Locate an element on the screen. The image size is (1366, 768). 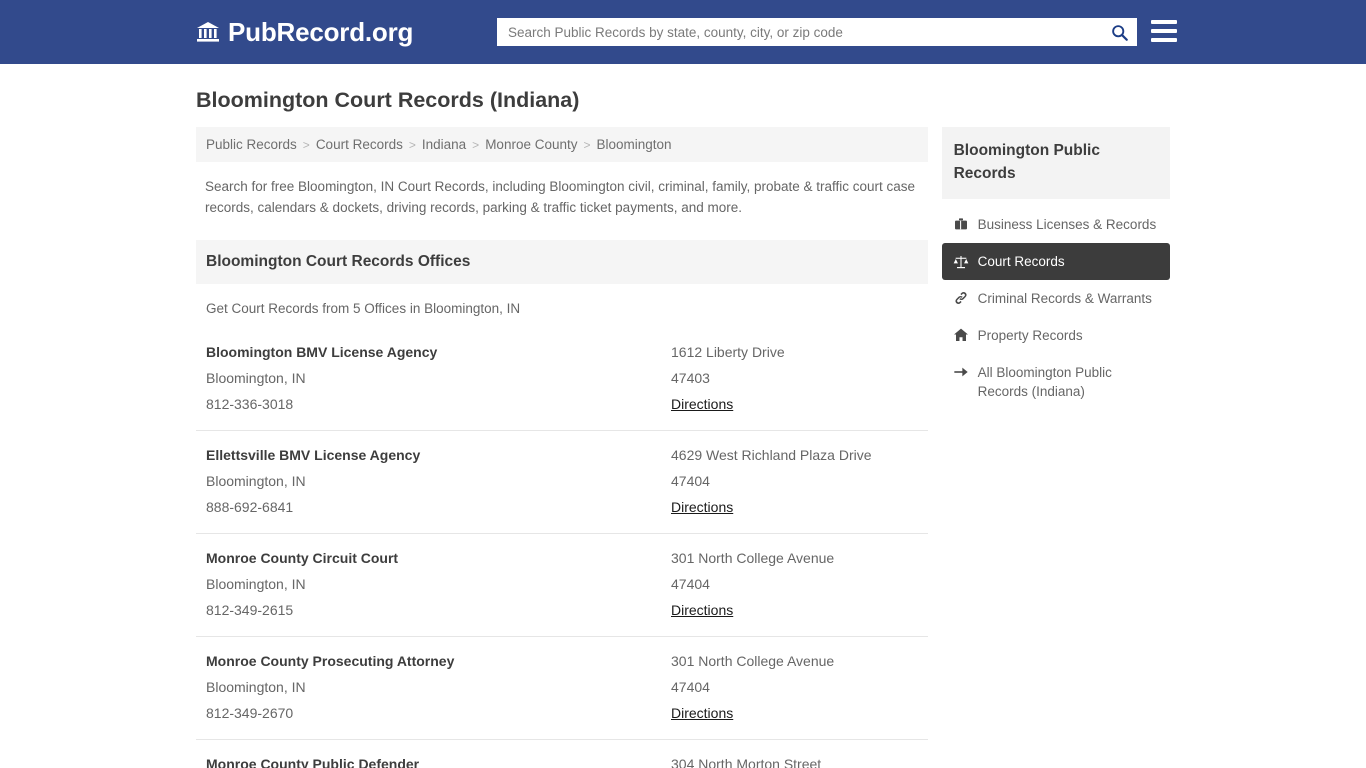
breadcrumb-item-public-records: Public Records is located at coordinates (251, 144).